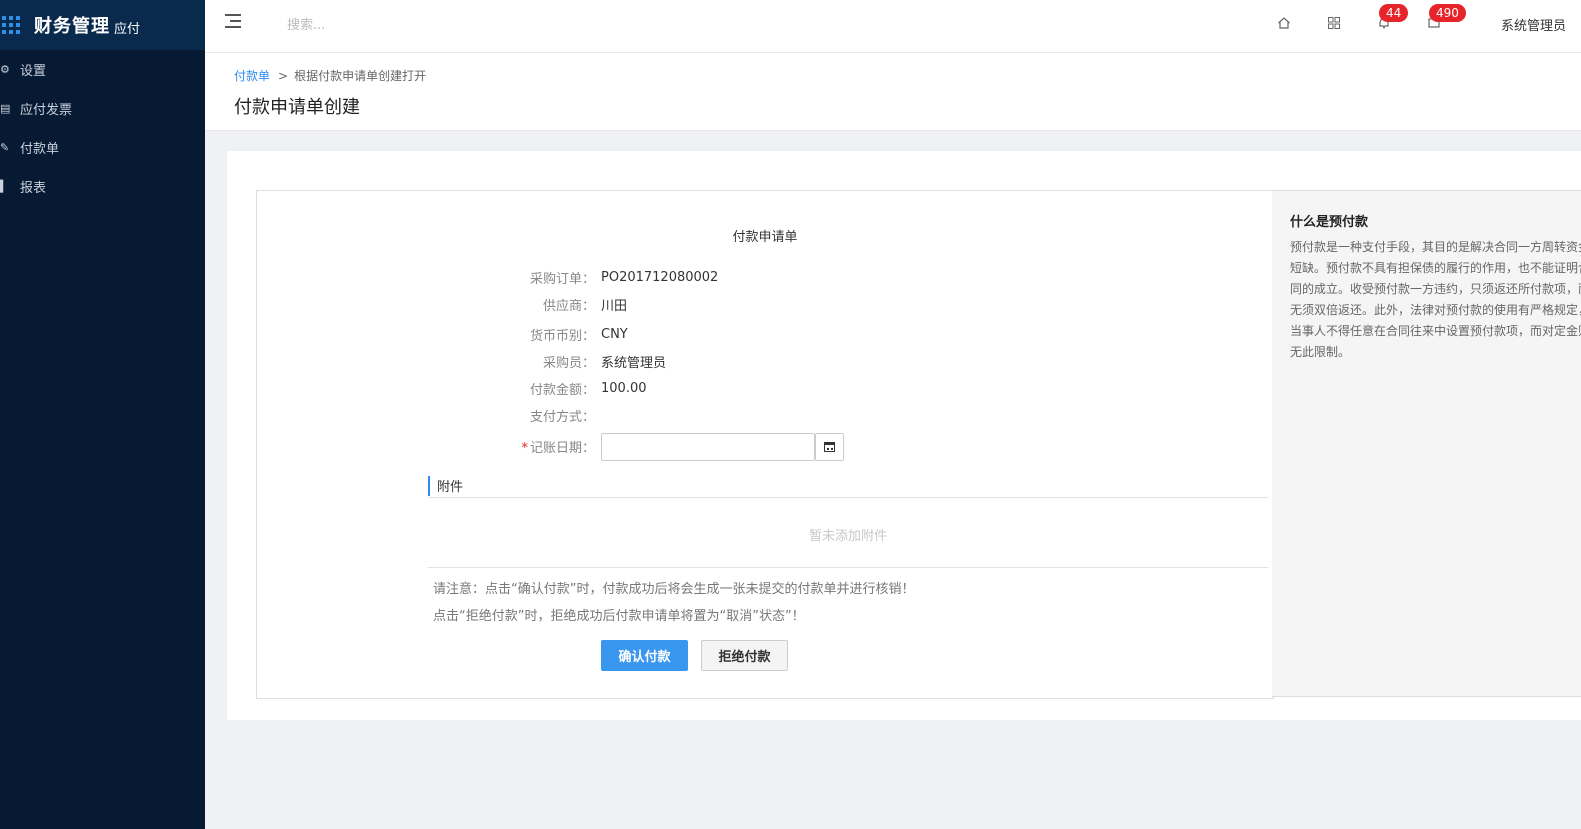 The width and height of the screenshot is (1581, 829). Describe the element at coordinates (40, 149) in the screenshot. I see `sidebar-item-label: 付款单` at that location.